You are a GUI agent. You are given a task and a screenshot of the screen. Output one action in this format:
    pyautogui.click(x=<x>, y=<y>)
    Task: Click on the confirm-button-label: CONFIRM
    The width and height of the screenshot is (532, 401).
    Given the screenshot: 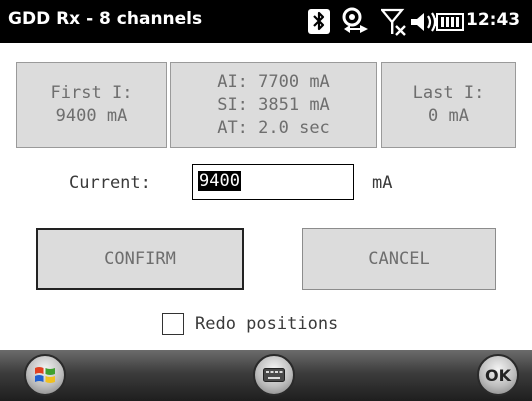 What is the action you would take?
    pyautogui.click(x=140, y=259)
    